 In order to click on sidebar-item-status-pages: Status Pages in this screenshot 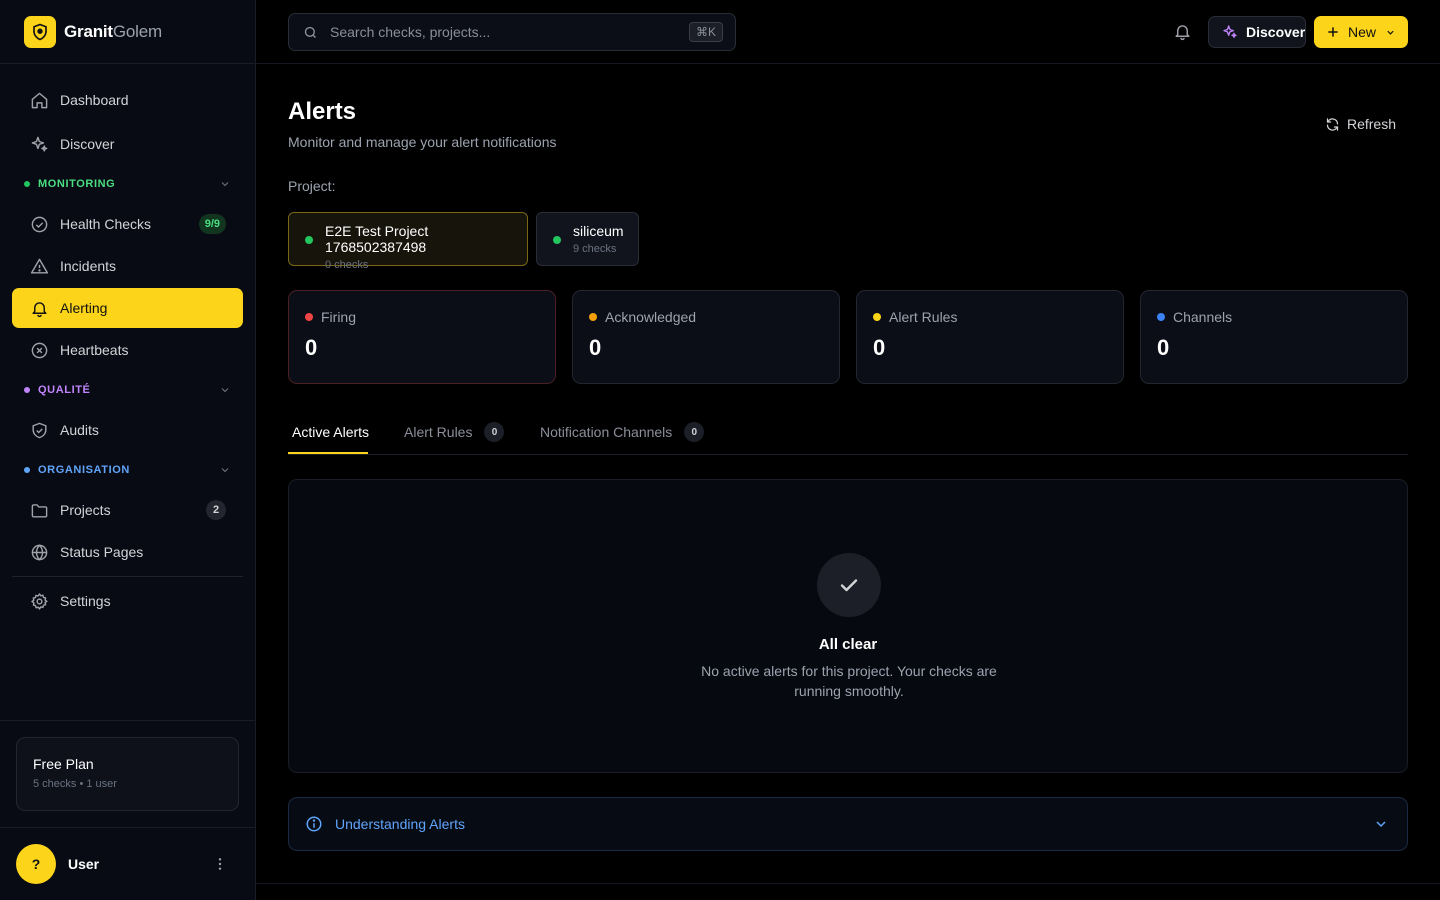, I will do `click(127, 552)`.